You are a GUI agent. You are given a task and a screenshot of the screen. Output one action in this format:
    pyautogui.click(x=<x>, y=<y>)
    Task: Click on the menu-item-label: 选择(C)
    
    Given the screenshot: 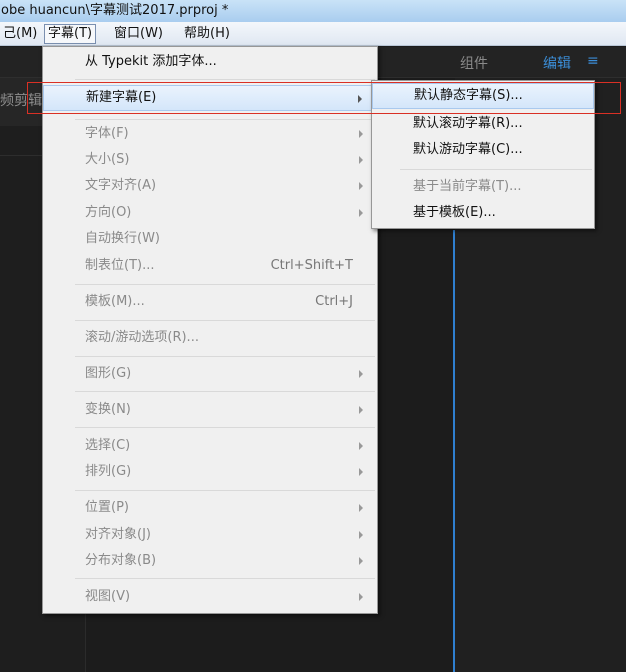 What is the action you would take?
    pyautogui.click(x=108, y=445)
    